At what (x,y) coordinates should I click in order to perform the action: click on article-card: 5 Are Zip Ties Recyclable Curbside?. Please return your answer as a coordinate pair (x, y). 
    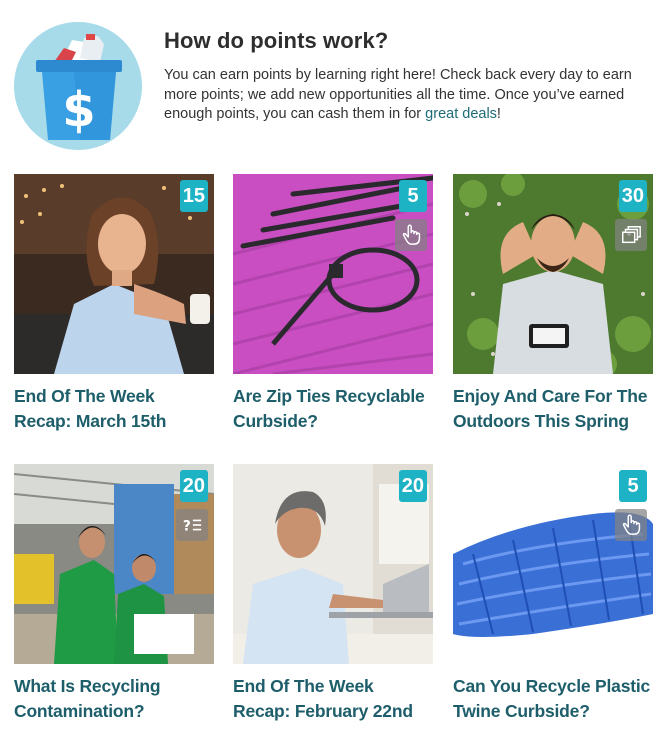
    Looking at the image, I should click on (333, 304).